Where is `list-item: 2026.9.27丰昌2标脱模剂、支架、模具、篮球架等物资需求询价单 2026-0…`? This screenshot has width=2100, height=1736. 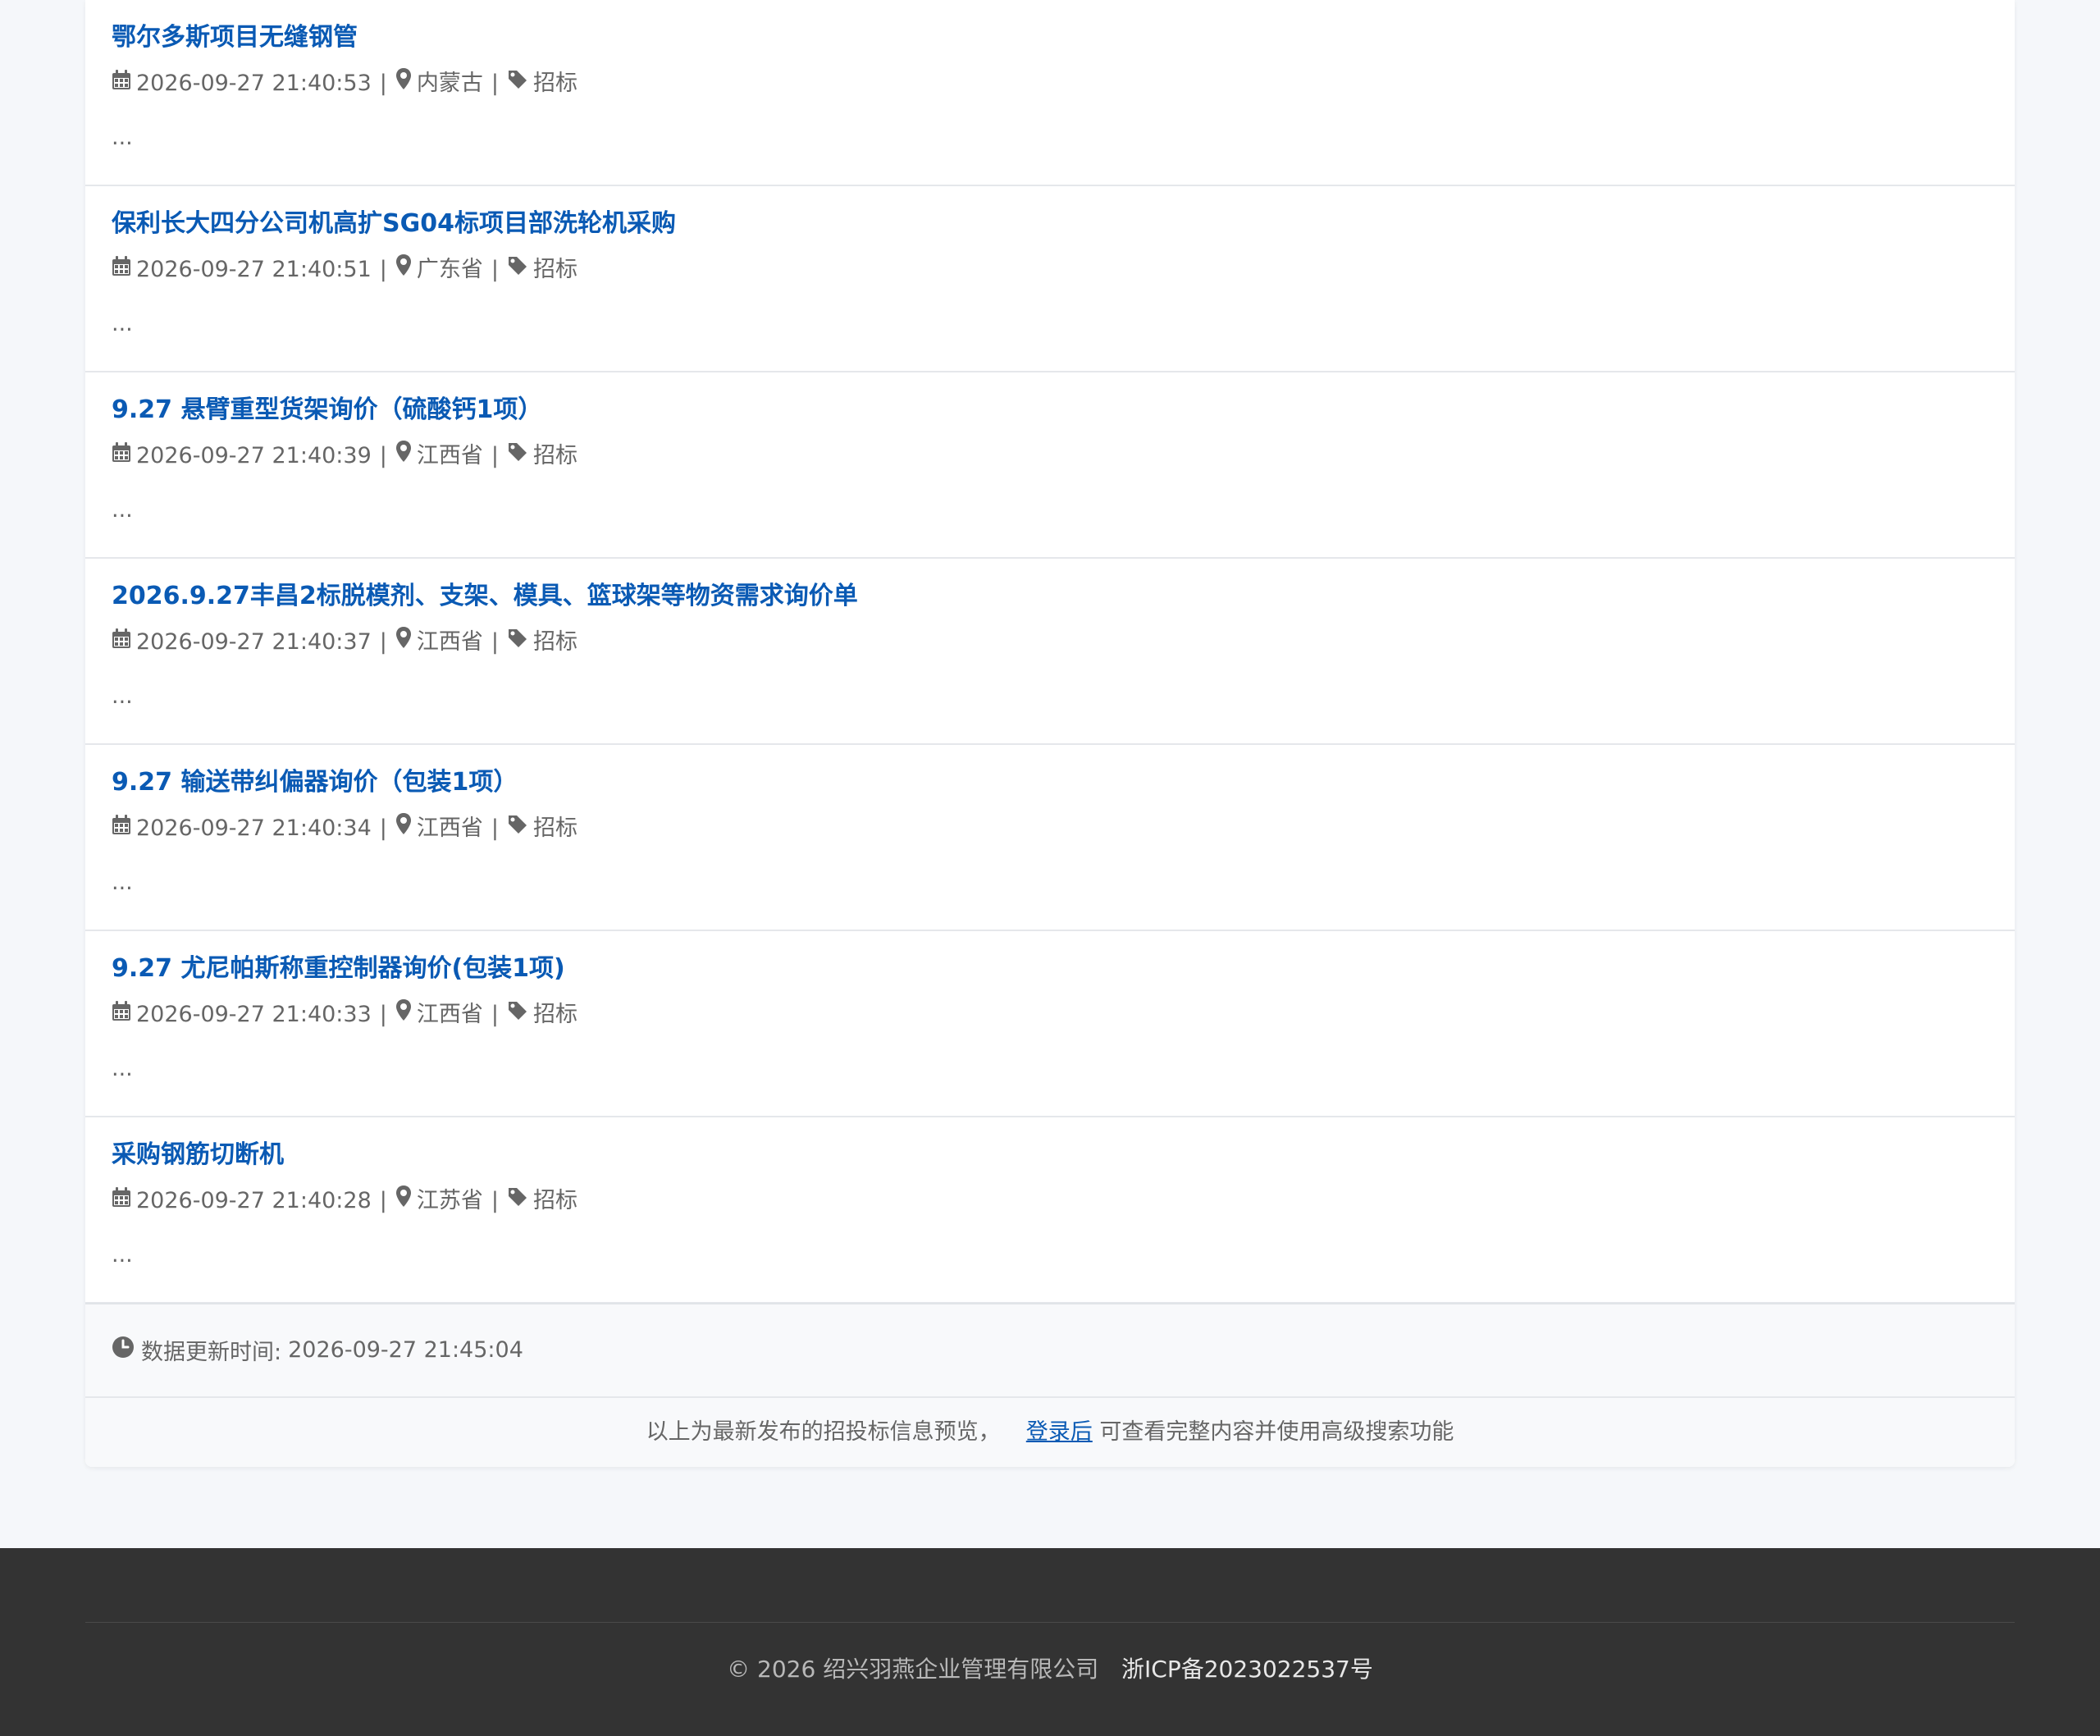
list-item: 2026.9.27丰昌2标脱模剂、支架、模具、篮球架等物资需求询价单 2026-0… is located at coordinates (1050, 652).